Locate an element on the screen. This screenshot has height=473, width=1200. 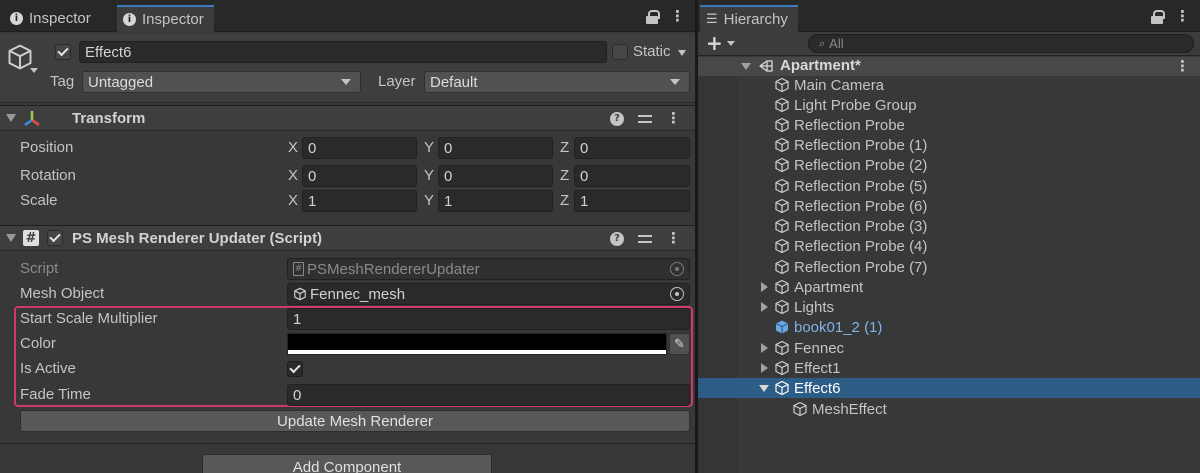
component-enabled-checkbox is located at coordinates (55, 238).